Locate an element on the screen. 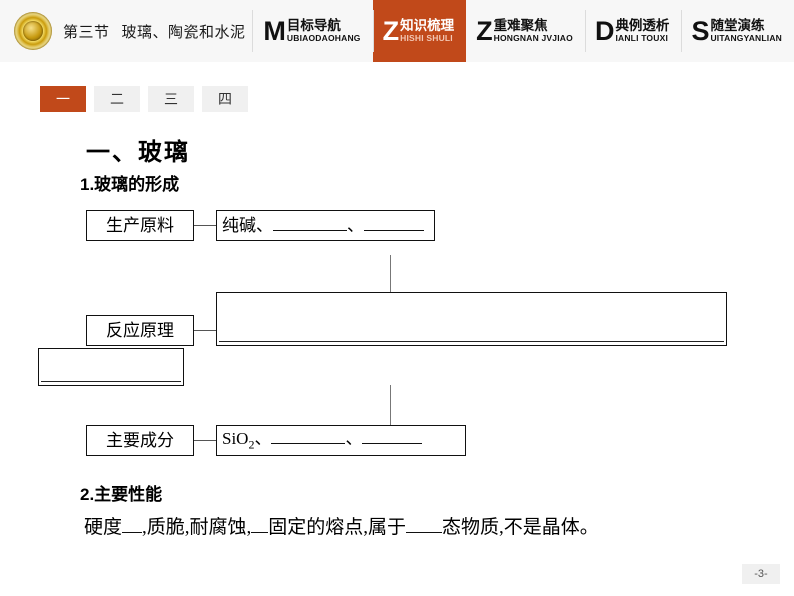 Image resolution: width=794 pixels, height=596 pixels. raw-material-label-box: 生产原料 is located at coordinates (140, 225).